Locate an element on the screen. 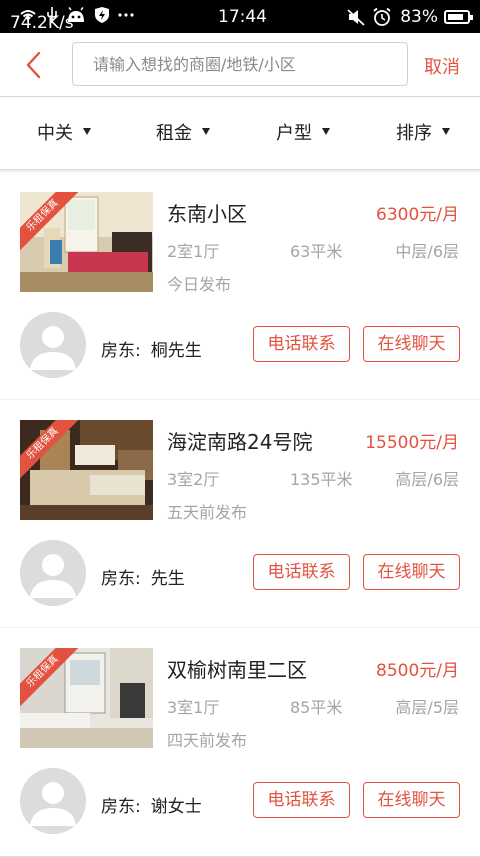 The height and width of the screenshot is (857, 480). status-left: 74.2K/s is located at coordinates (72, 19).